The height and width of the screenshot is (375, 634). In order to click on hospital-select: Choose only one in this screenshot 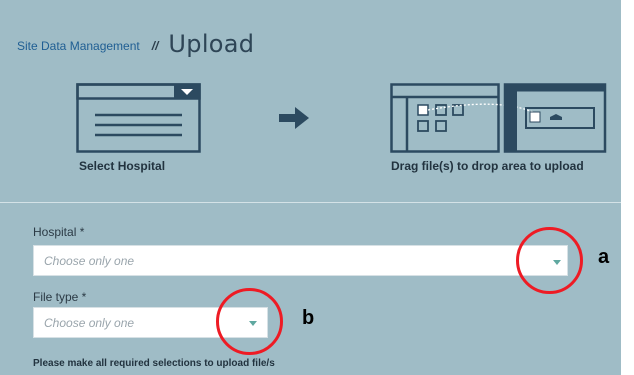, I will do `click(300, 260)`.